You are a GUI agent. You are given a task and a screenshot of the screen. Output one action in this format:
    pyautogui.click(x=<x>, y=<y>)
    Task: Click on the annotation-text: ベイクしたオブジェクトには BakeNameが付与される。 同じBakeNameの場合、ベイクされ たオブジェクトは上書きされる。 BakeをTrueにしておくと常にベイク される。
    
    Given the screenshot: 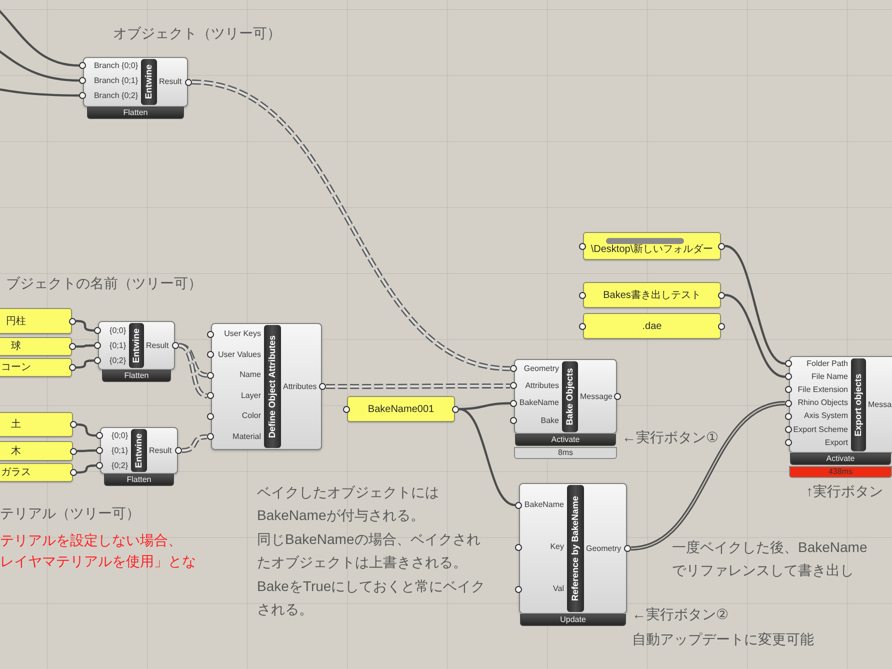 What is the action you would take?
    pyautogui.click(x=371, y=551)
    